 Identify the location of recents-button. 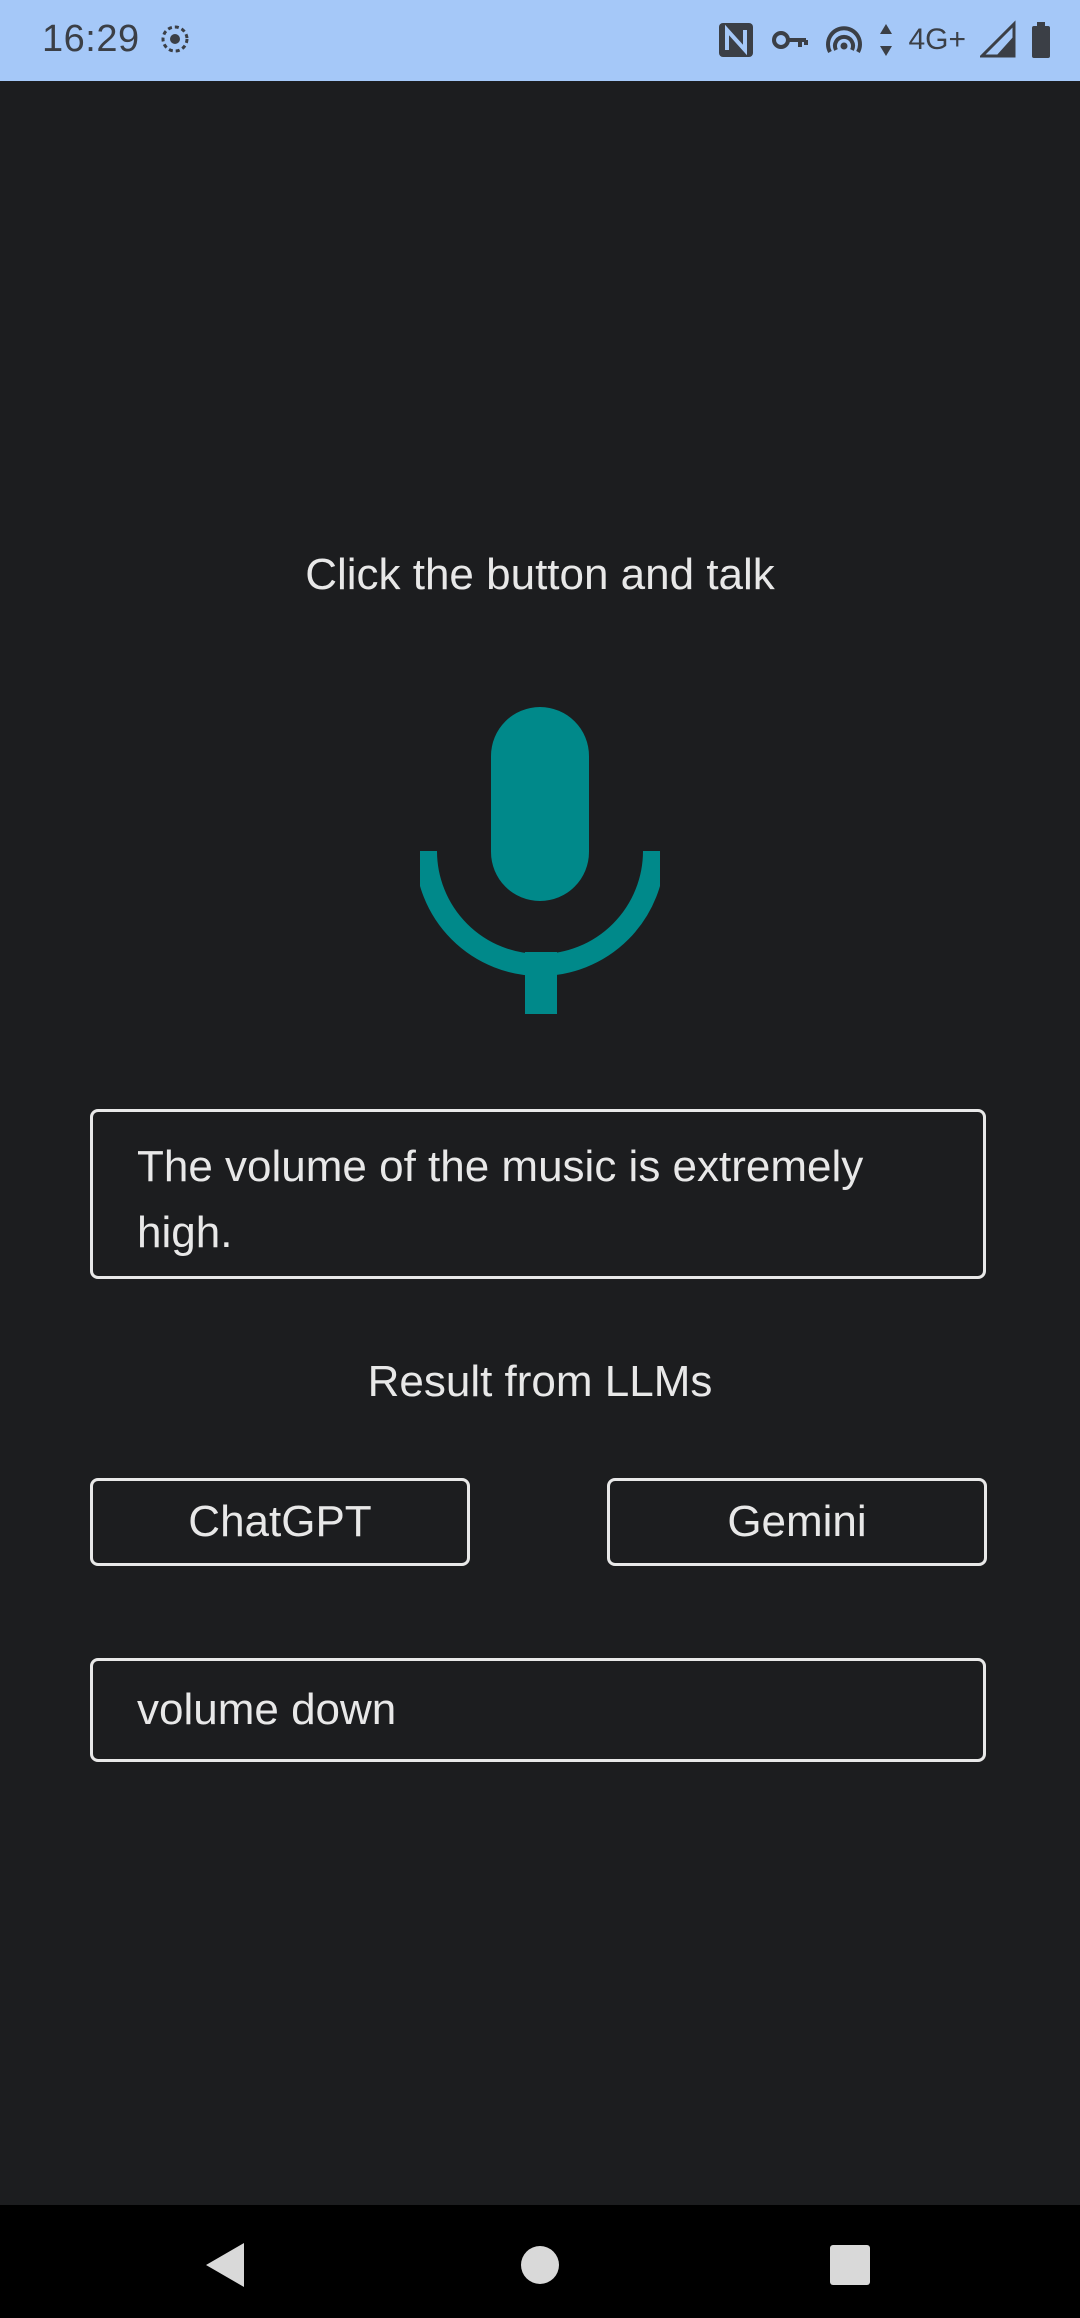
(850, 2265).